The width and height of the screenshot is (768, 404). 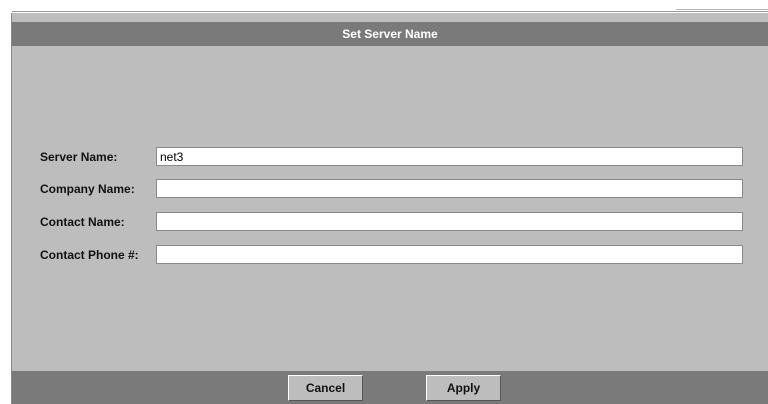 I want to click on contact-phone-label: Contact Phone #:, so click(x=89, y=255).